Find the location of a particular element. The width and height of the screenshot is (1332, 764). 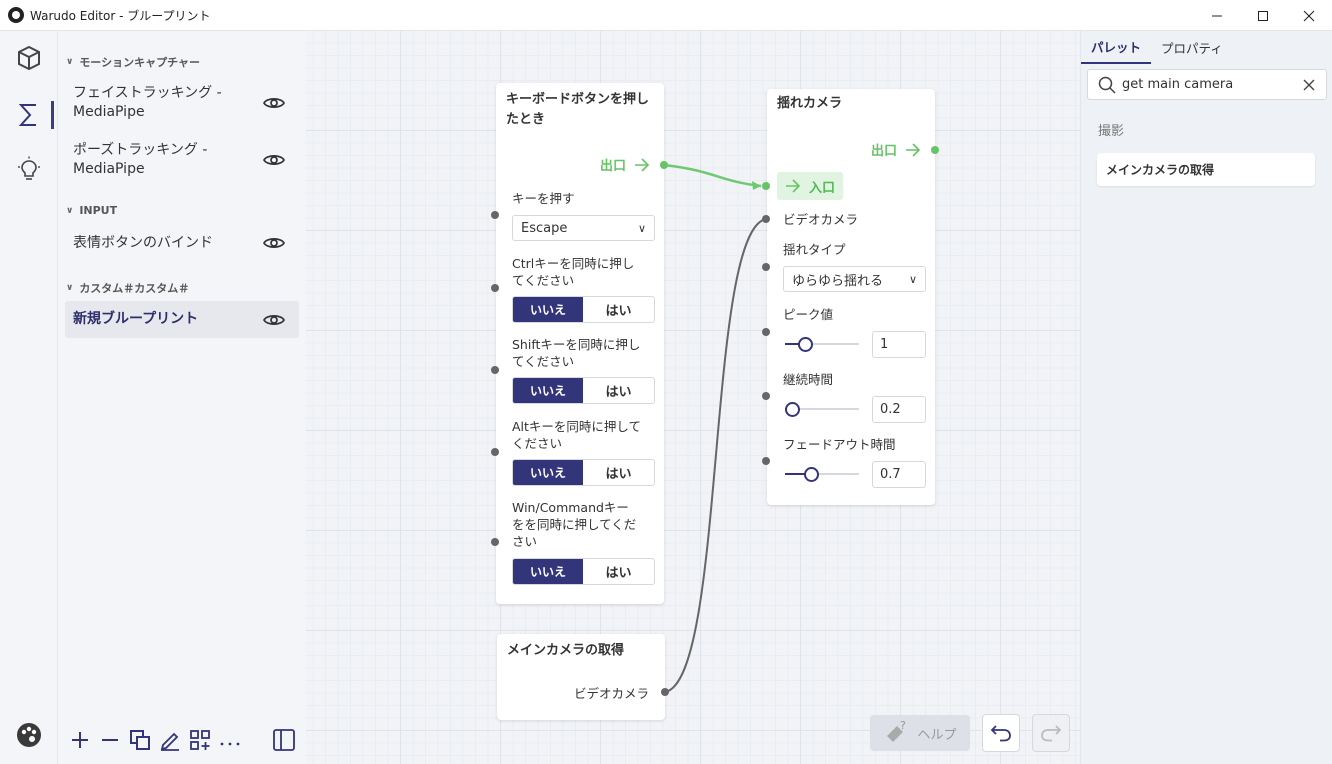

win-toggle: いいえ はい is located at coordinates (583, 571).